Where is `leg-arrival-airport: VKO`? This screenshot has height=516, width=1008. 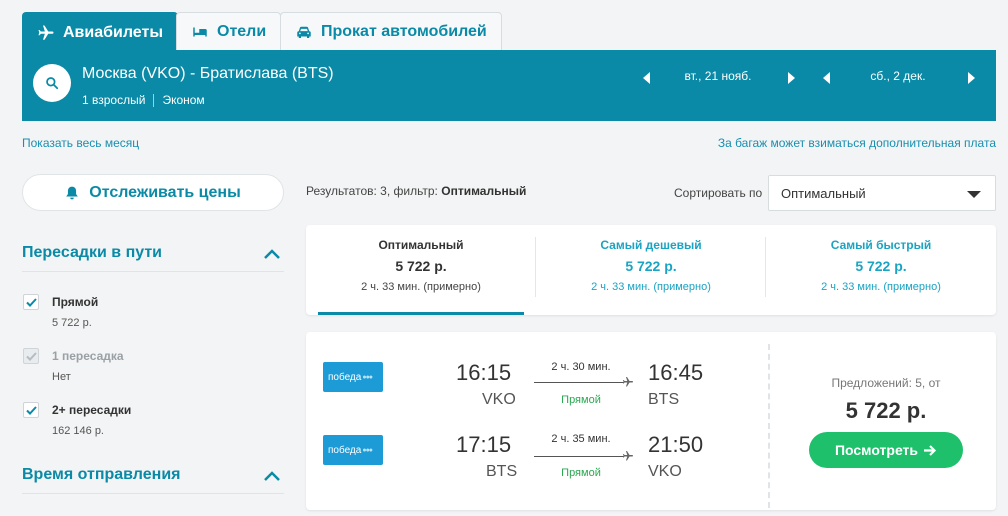
leg-arrival-airport: VKO is located at coordinates (665, 471).